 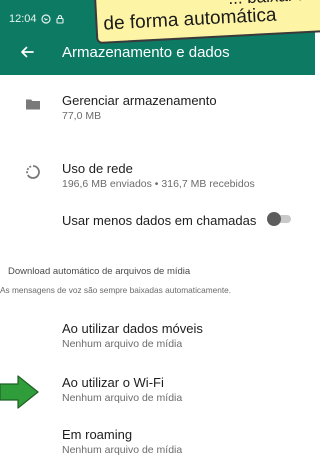 What do you see at coordinates (99, 271) in the screenshot?
I see `auto-download-section-title: Download automático de arquivos de mídia` at bounding box center [99, 271].